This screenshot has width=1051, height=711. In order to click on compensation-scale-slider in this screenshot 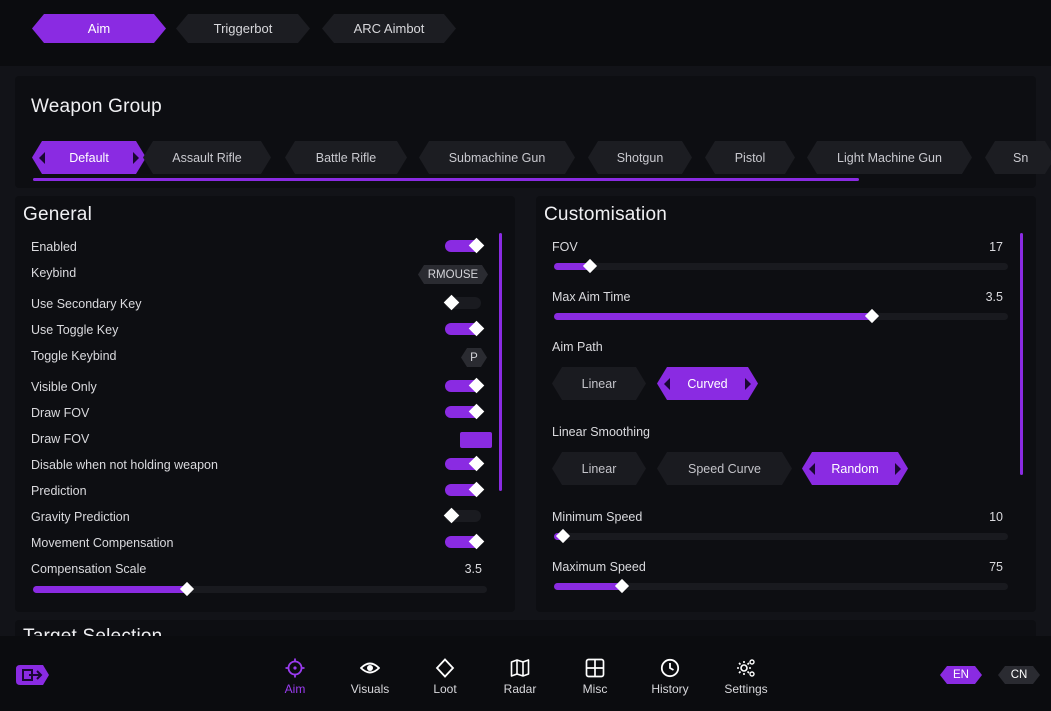, I will do `click(260, 589)`.